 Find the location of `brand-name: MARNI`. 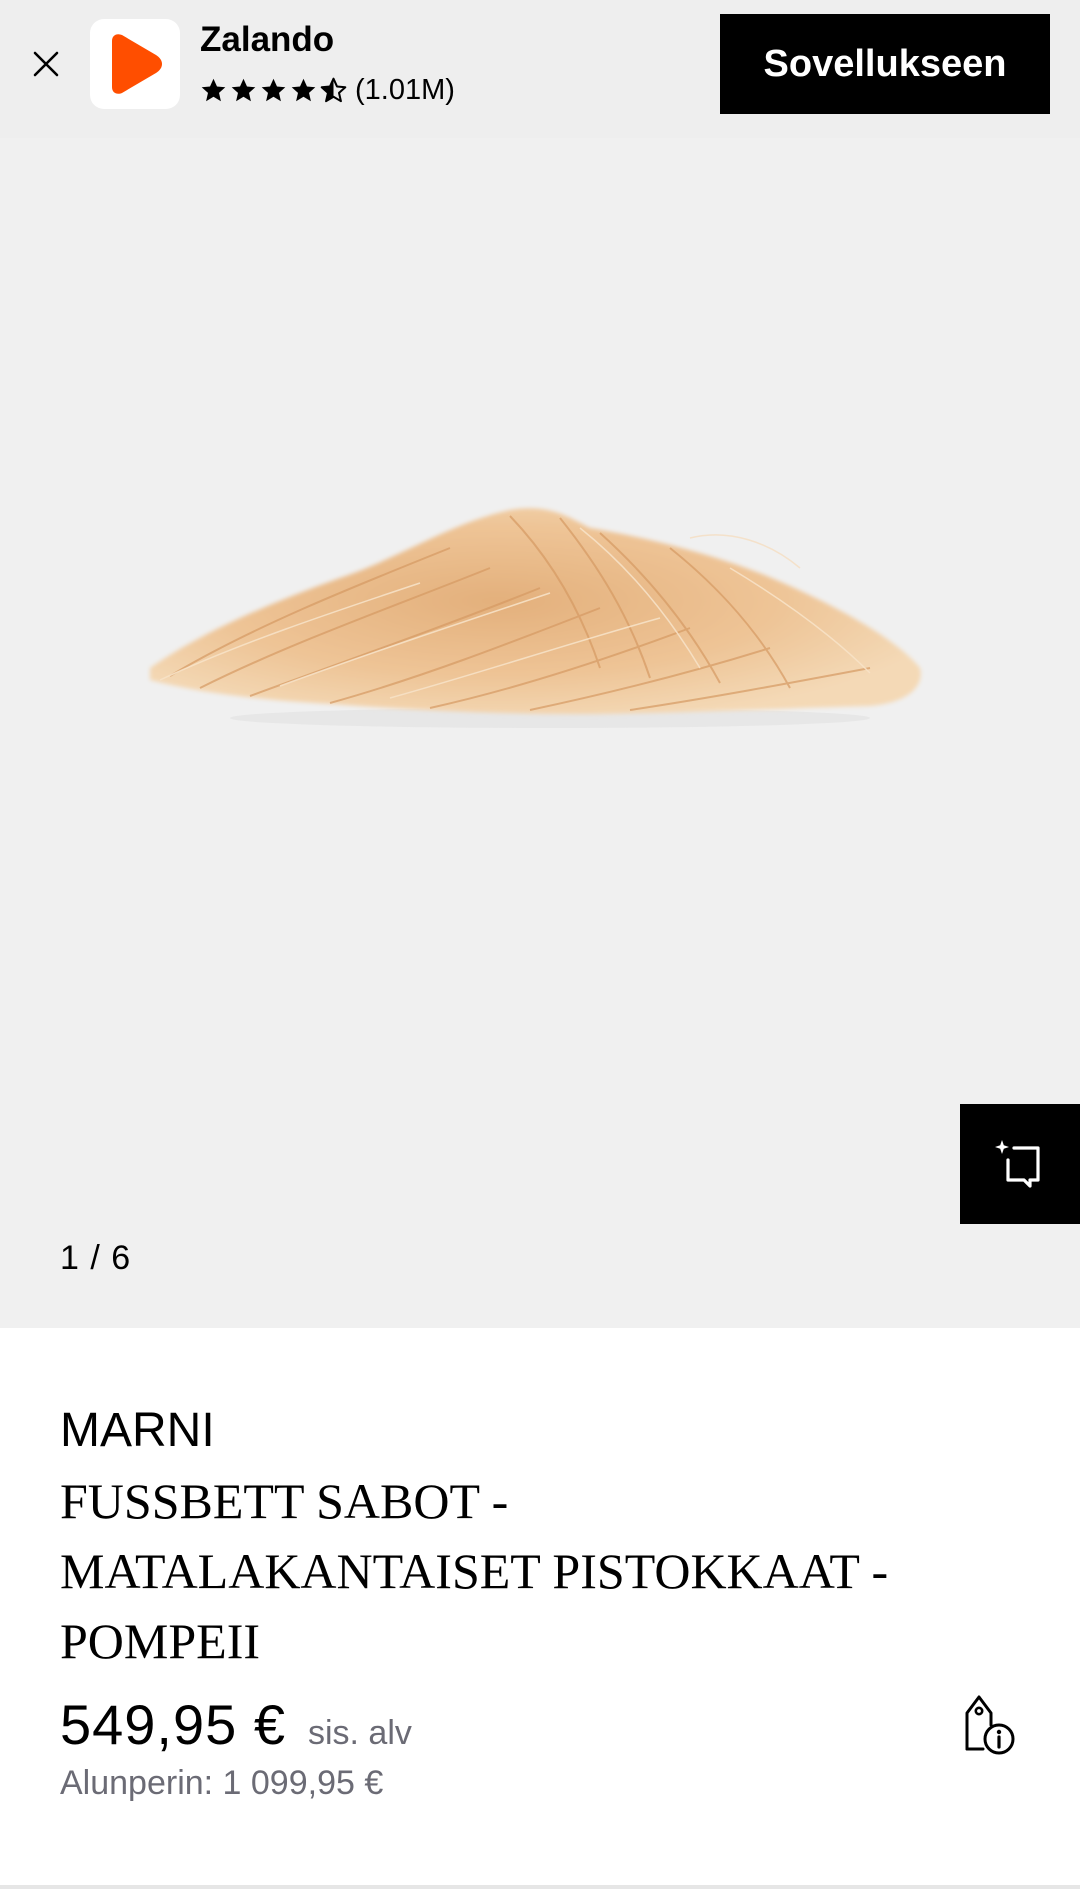

brand-name: MARNI is located at coordinates (137, 1431).